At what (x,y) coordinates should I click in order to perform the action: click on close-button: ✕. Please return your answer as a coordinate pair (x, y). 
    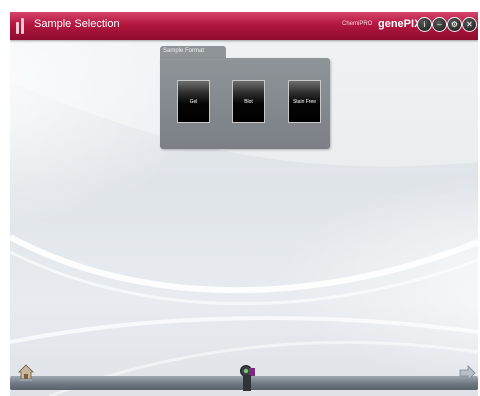
    Looking at the image, I should click on (469, 24).